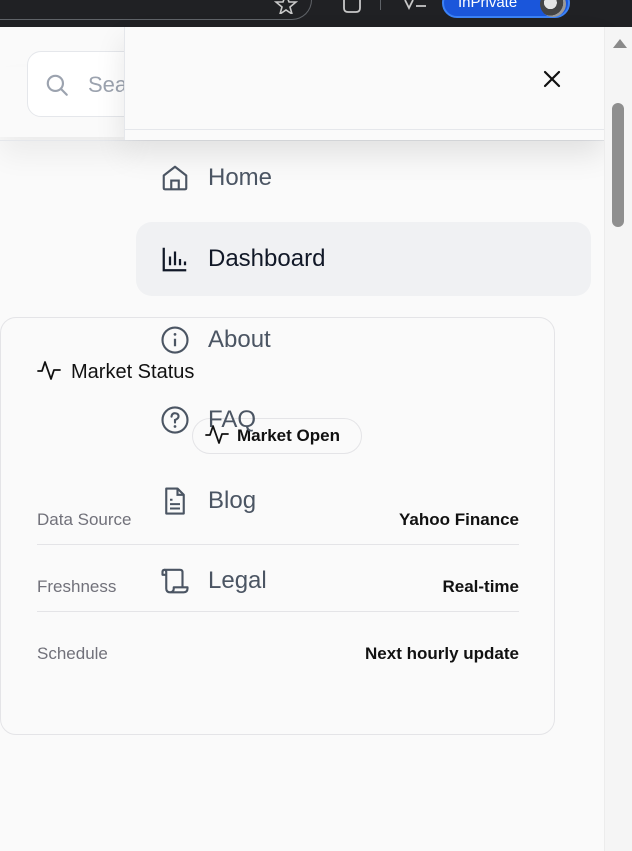 This screenshot has width=632, height=851. I want to click on info-label: Schedule, so click(72, 653).